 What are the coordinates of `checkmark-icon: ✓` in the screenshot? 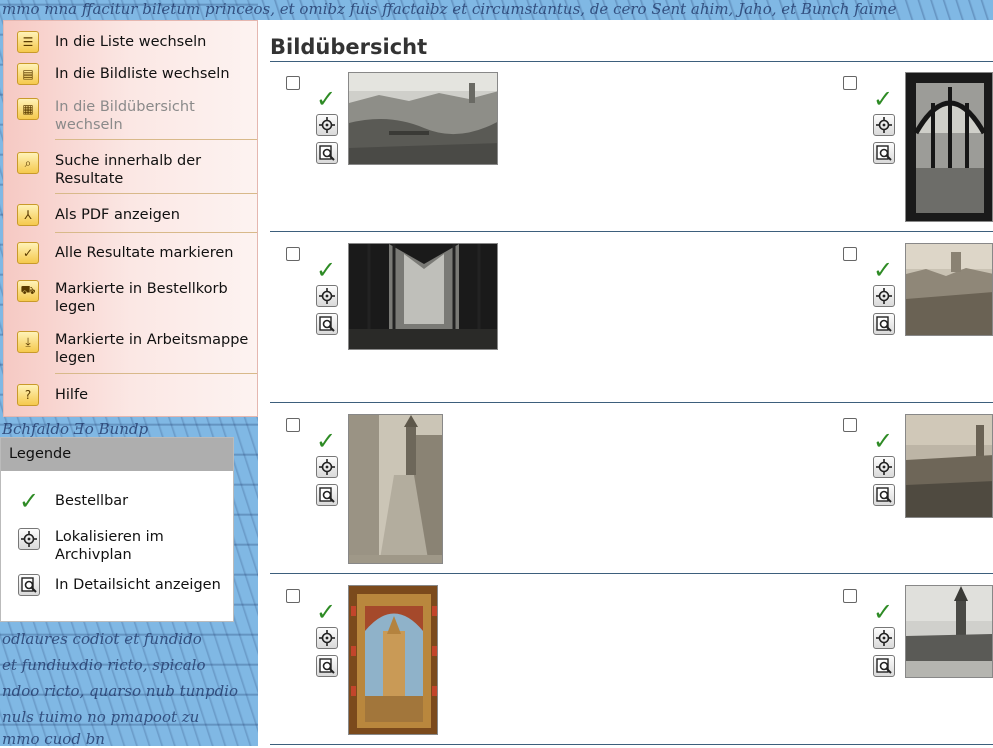 It's located at (28, 253).